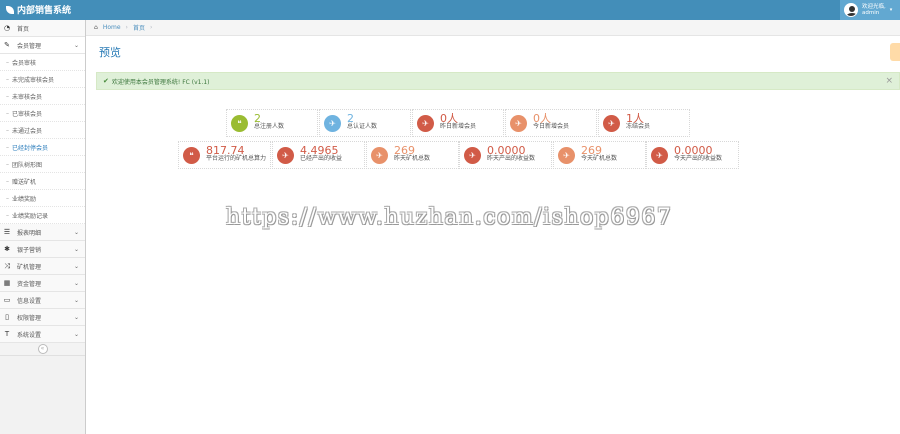  What do you see at coordinates (498, 81) in the screenshot?
I see `welcome-alert: ✔ 欢迎使用本会员管理系统! FC (v1.1) ×` at bounding box center [498, 81].